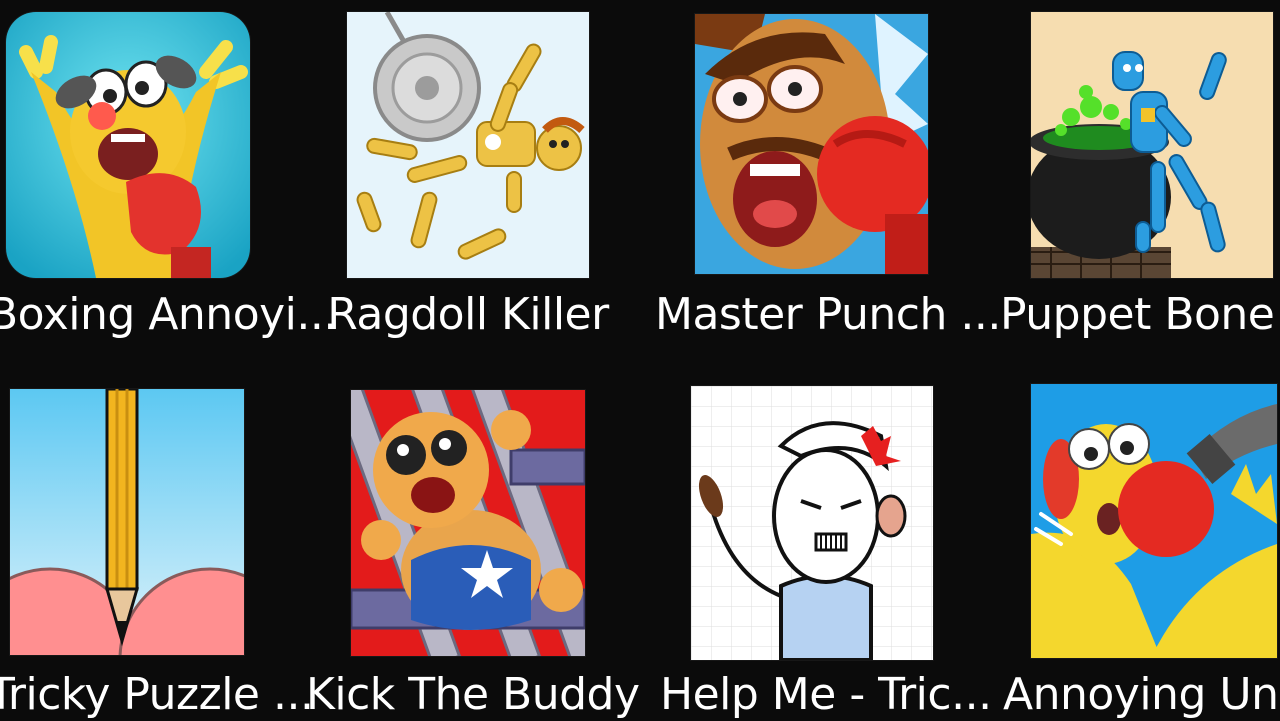 The image size is (1280, 721). I want to click on puppet-bone-icon, so click(1152, 145).